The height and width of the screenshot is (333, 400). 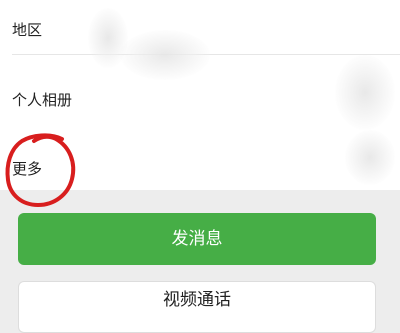 I want to click on profile-item-region-label: 地区, so click(x=27, y=30).